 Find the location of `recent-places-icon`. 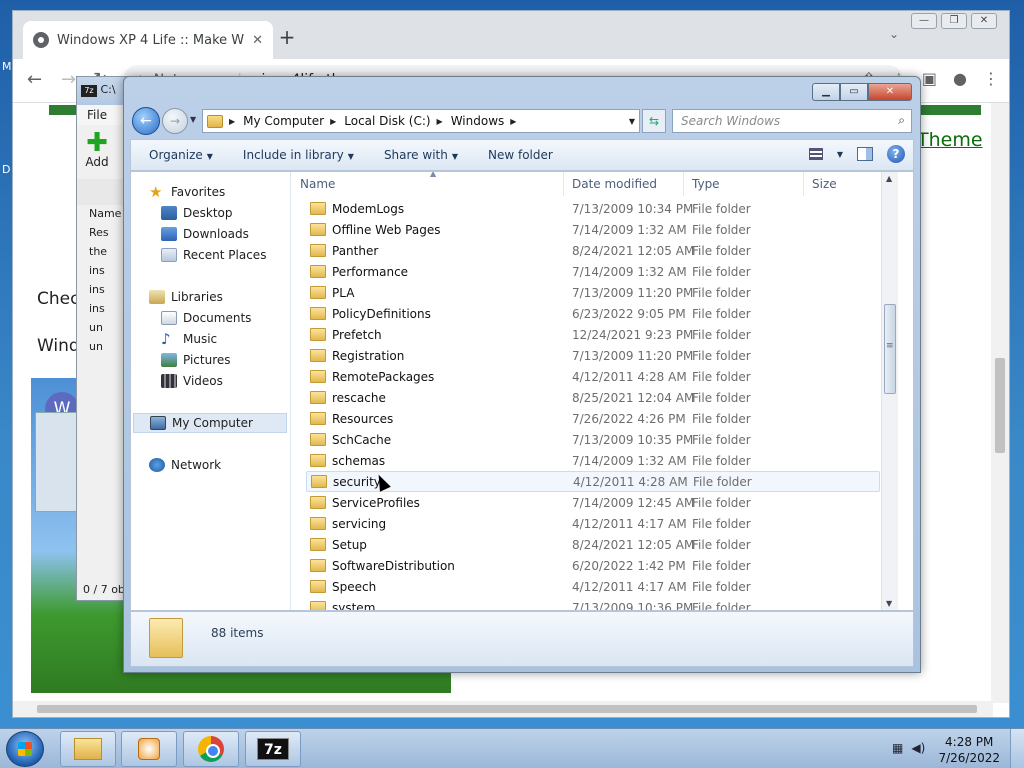

recent-places-icon is located at coordinates (169, 255).